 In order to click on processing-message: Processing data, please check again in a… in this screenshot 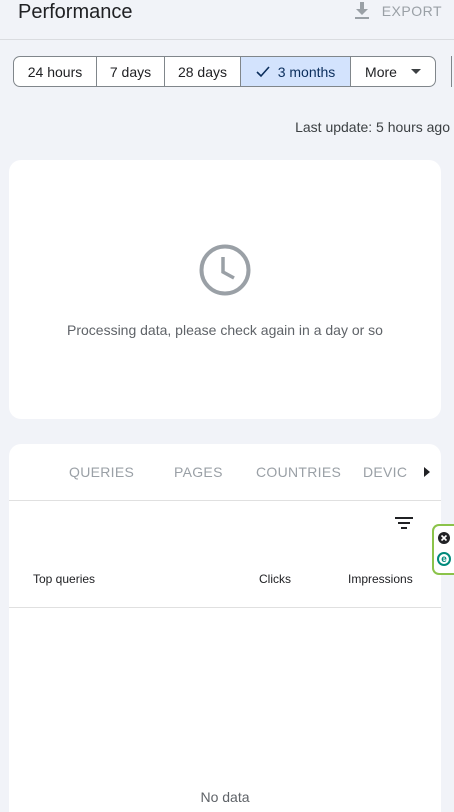, I will do `click(225, 330)`.